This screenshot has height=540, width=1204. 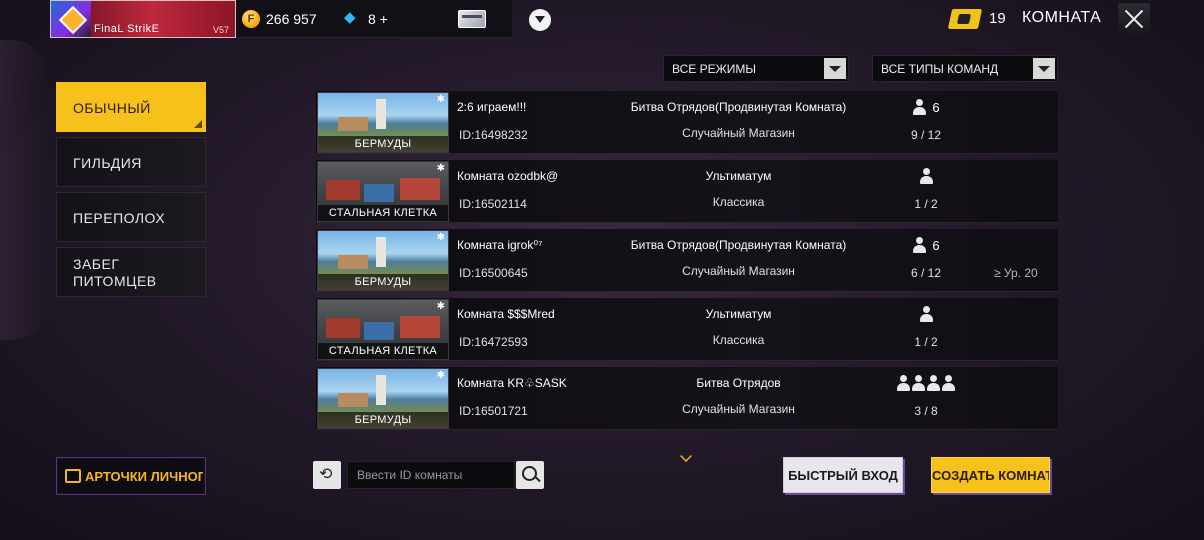 What do you see at coordinates (251, 19) in the screenshot?
I see `gold-coin-icon: F` at bounding box center [251, 19].